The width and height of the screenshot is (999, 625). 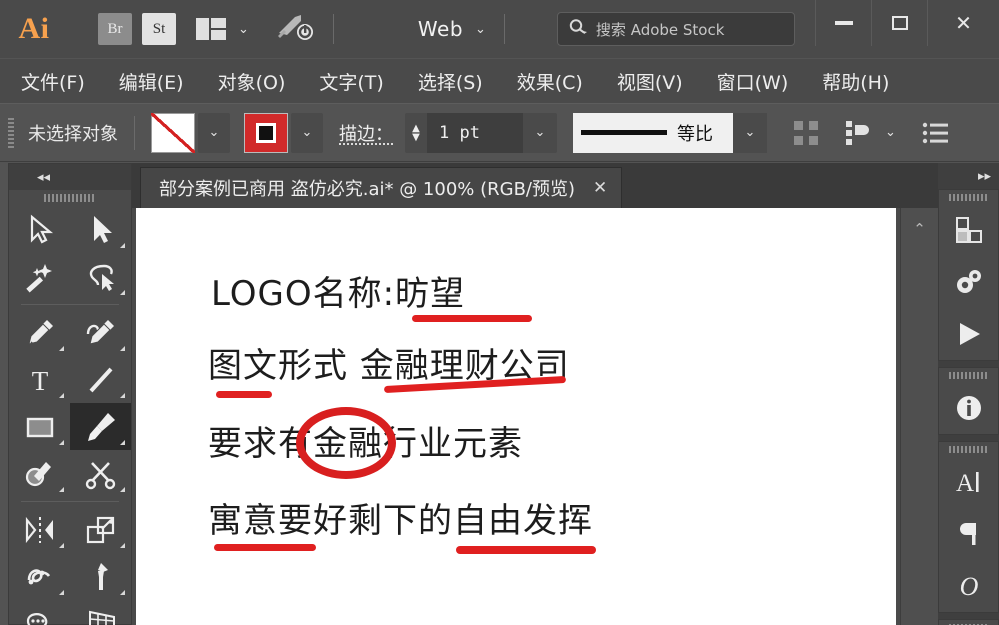 I want to click on stock-search-box: 搜索 Adobe Stock, so click(x=675, y=29).